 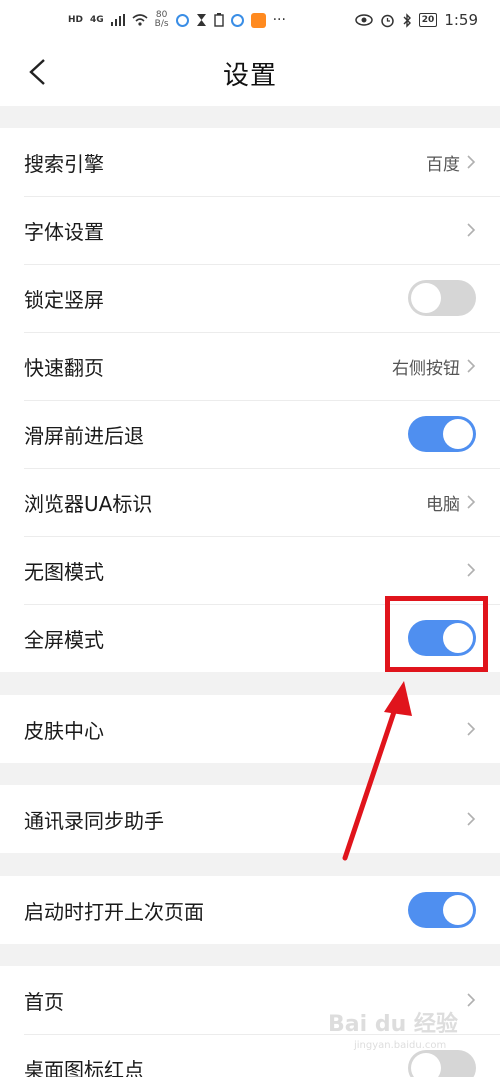 What do you see at coordinates (426, 368) in the screenshot?
I see `settings-row-value: 右侧按钮` at bounding box center [426, 368].